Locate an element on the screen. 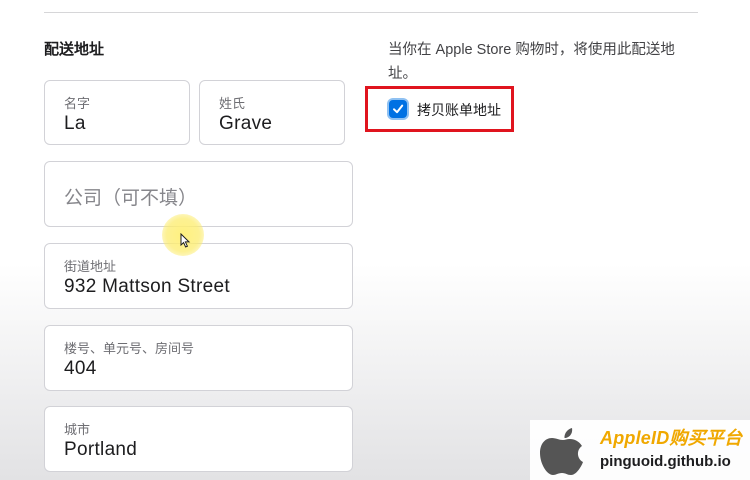 The height and width of the screenshot is (480, 750). city-field: 城市 Portland is located at coordinates (198, 439).